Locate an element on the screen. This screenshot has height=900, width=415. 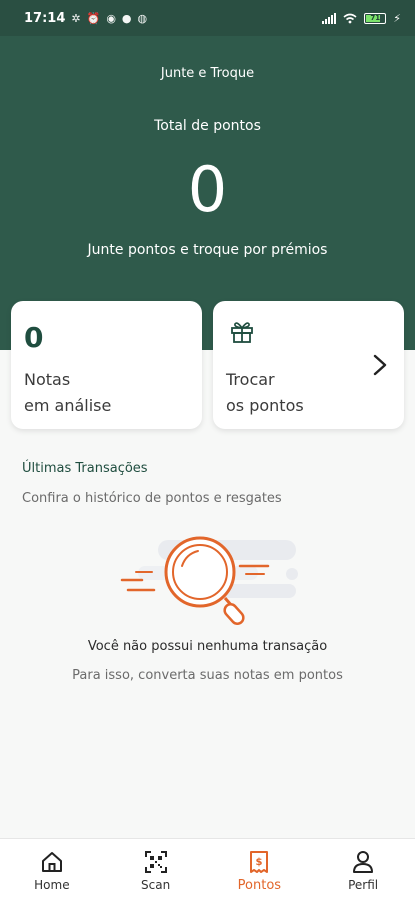
notes-in-analysis-card: 0 Notas em análise is located at coordinates (106, 365).